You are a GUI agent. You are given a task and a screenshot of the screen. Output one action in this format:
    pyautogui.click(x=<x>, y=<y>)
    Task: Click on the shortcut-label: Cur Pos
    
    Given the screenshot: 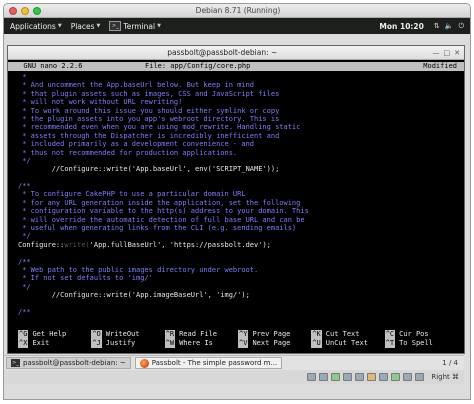 What is the action you would take?
    pyautogui.click(x=414, y=334)
    